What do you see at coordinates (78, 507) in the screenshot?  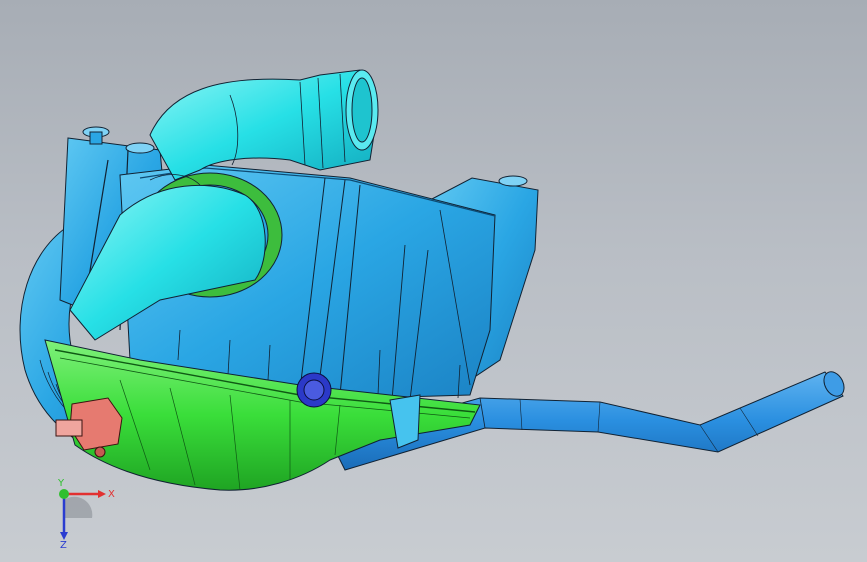 I see `triad-plane-icon` at bounding box center [78, 507].